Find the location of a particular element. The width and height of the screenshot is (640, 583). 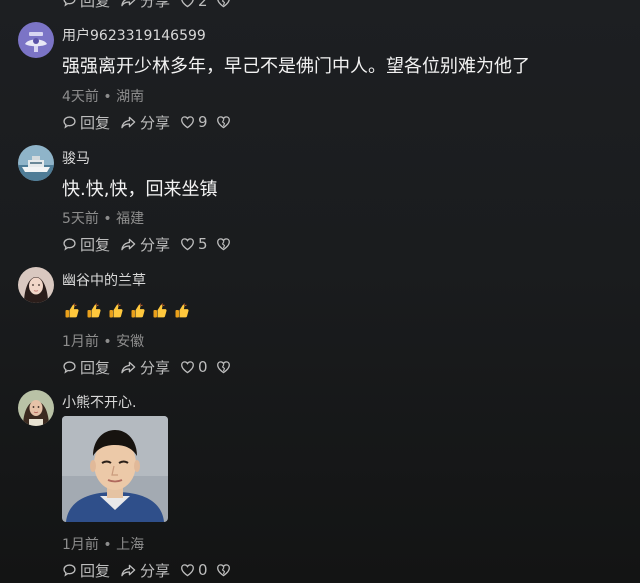

like-button: 2 is located at coordinates (194, 5).